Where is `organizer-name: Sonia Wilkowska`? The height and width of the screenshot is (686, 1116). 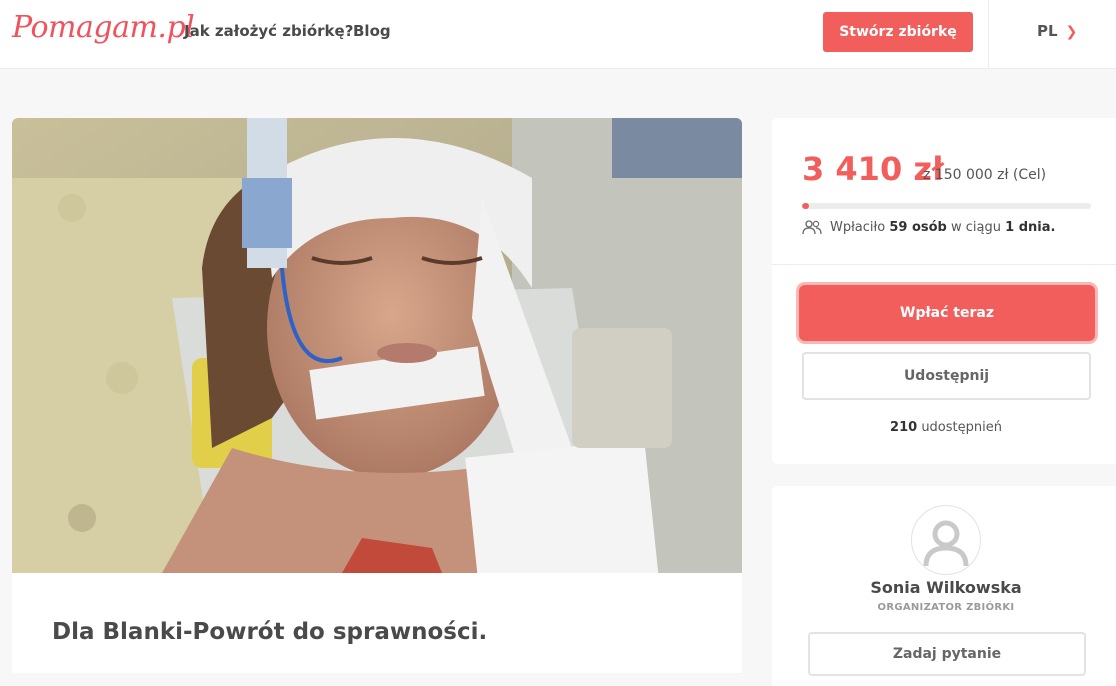 organizer-name: Sonia Wilkowska is located at coordinates (946, 587).